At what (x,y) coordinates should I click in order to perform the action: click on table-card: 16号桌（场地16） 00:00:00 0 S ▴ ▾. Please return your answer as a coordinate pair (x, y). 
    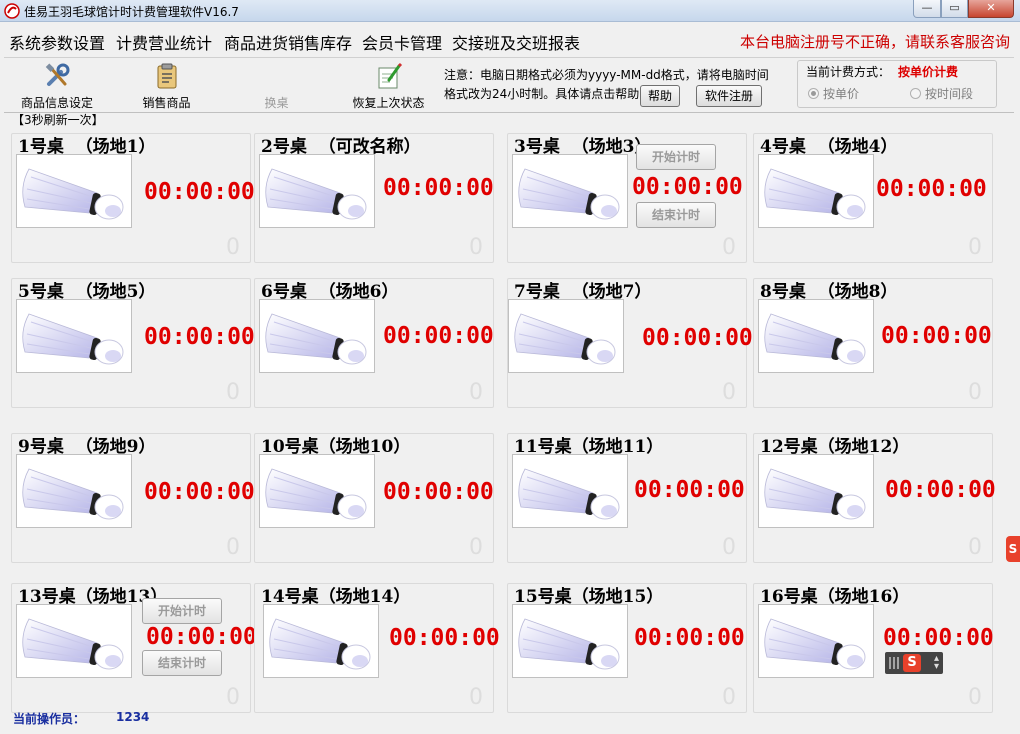
    Looking at the image, I should click on (873, 648).